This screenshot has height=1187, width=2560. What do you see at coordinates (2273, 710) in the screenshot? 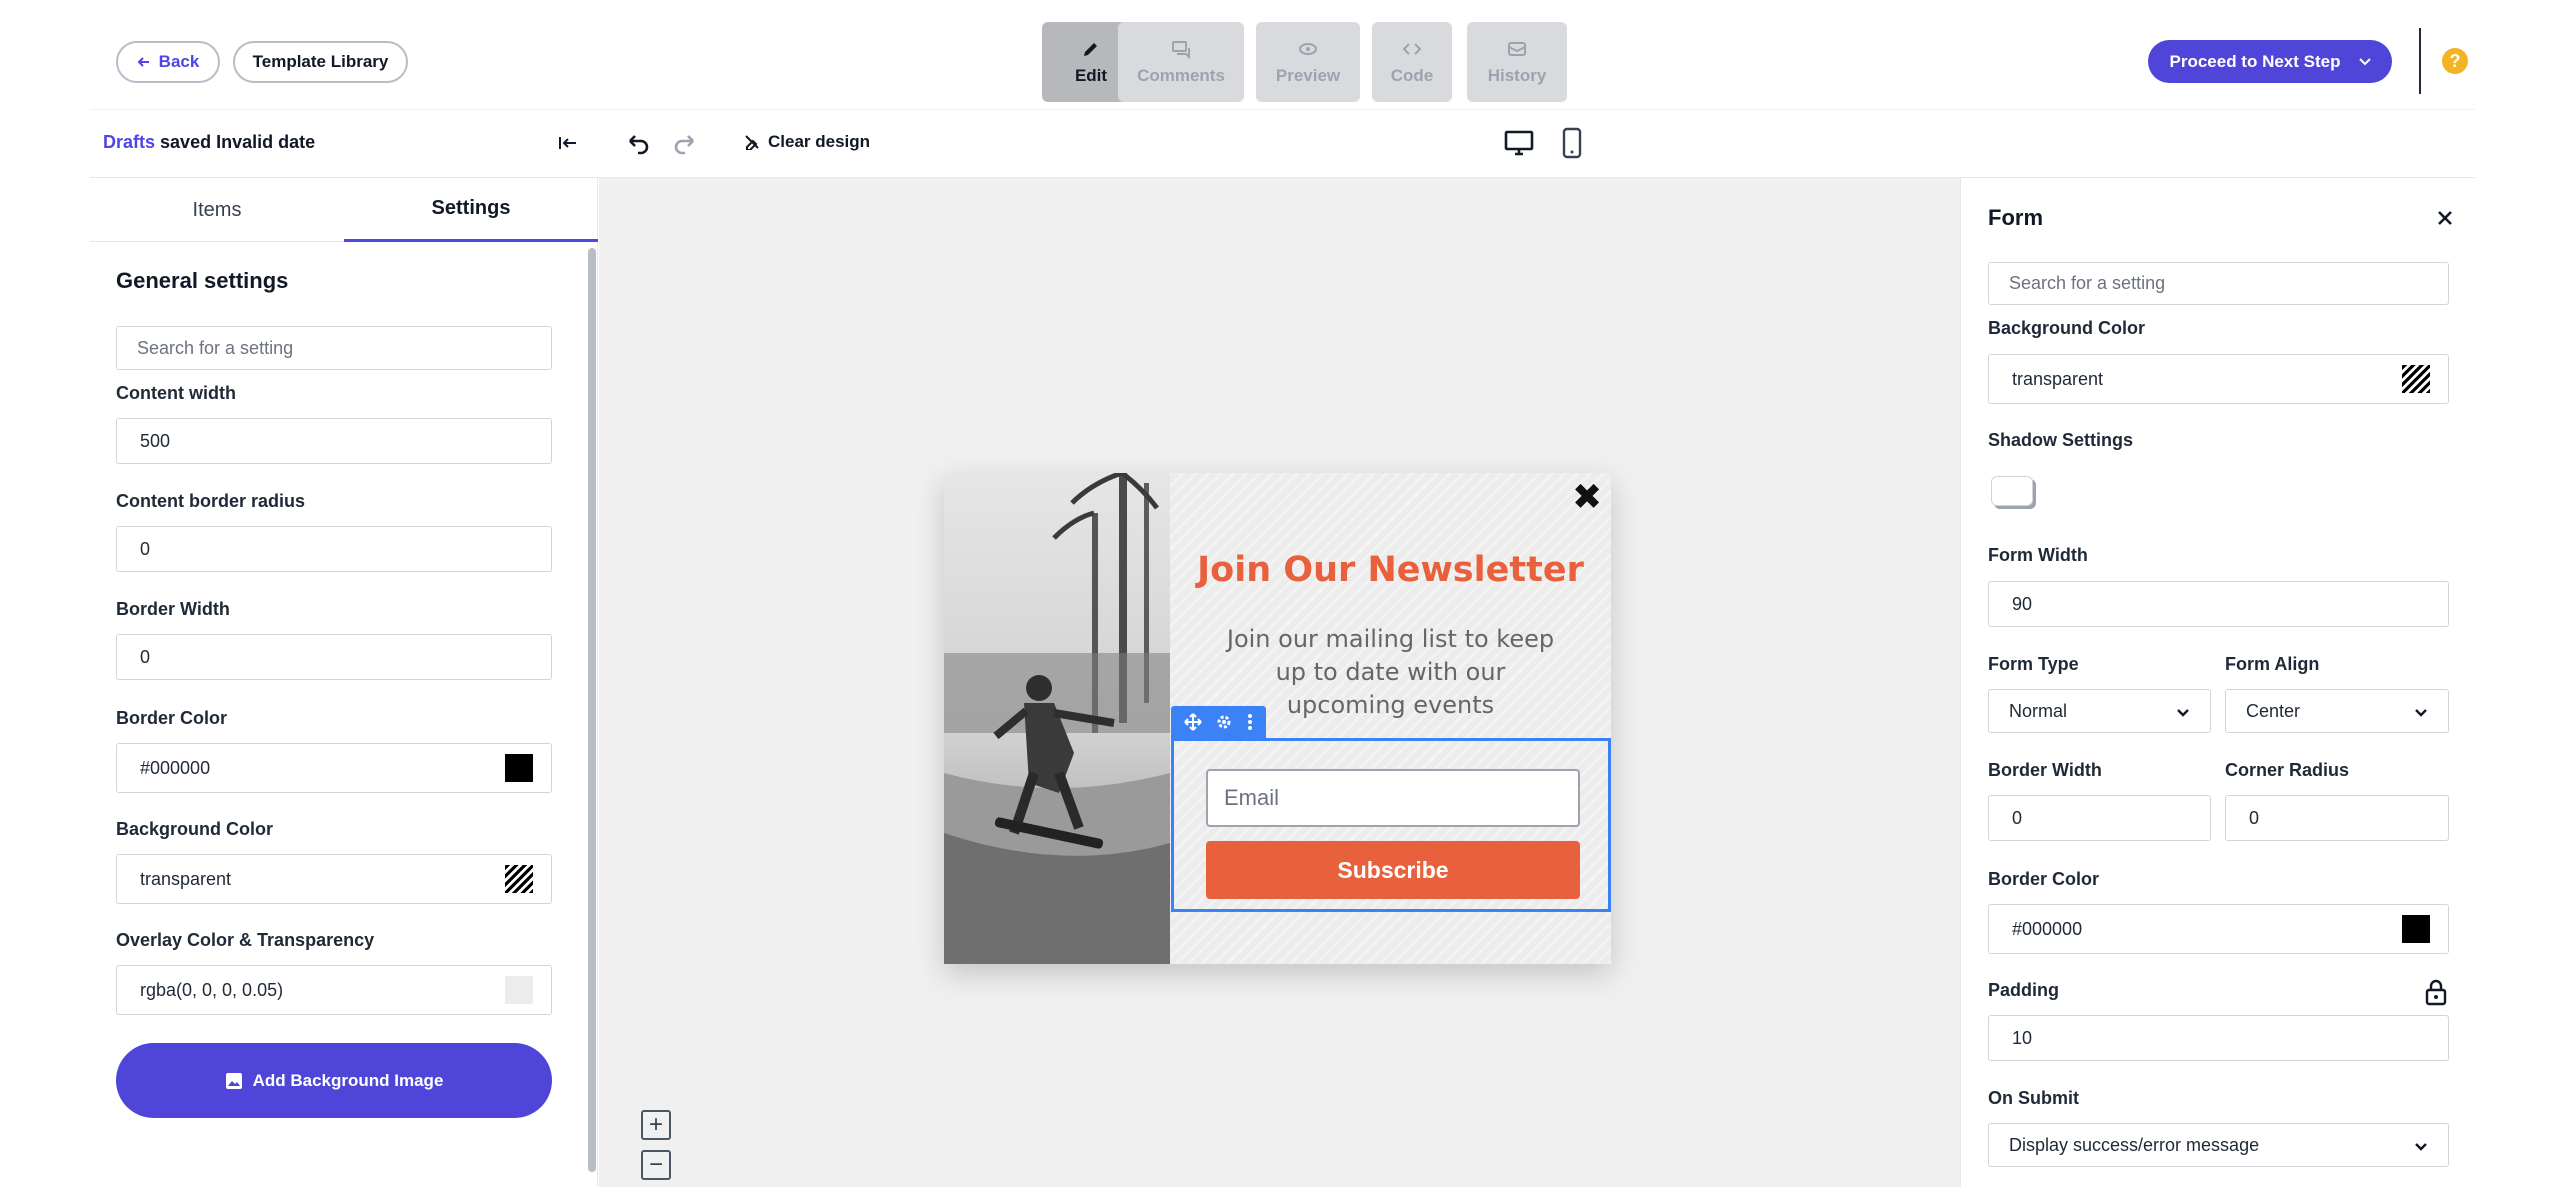
I see `form-align-value: Center` at bounding box center [2273, 710].